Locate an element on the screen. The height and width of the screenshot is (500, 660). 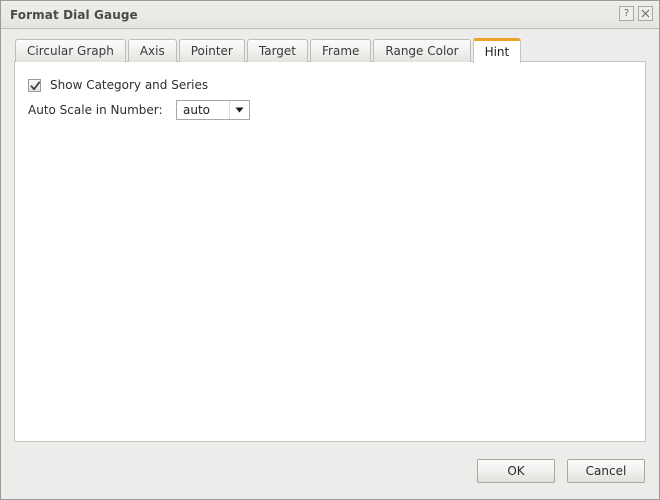
ok-button: OK is located at coordinates (516, 471).